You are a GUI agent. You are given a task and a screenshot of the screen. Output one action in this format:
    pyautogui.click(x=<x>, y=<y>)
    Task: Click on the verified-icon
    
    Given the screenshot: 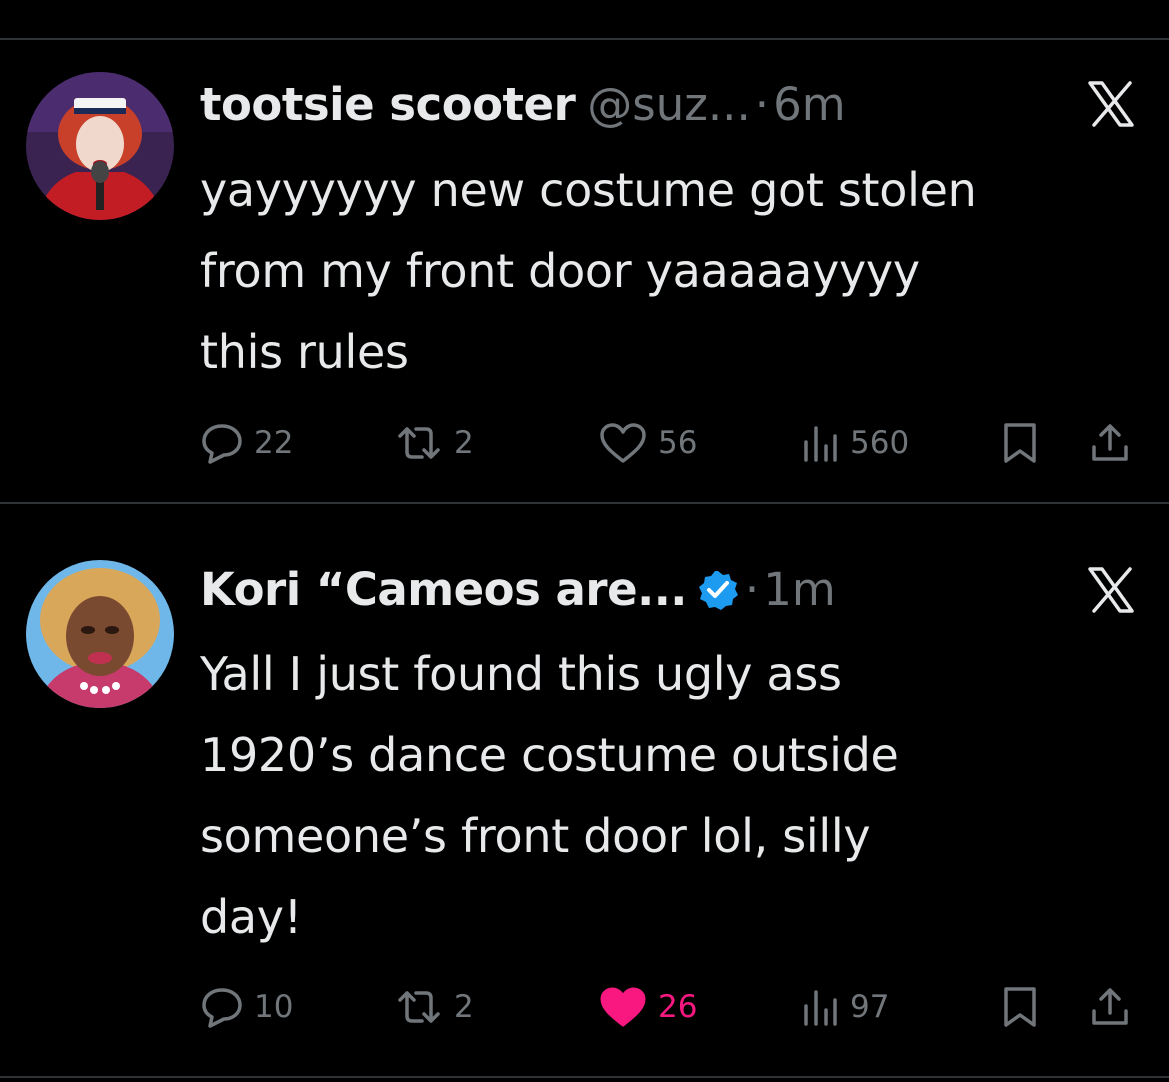 What is the action you would take?
    pyautogui.click(x=718, y=590)
    